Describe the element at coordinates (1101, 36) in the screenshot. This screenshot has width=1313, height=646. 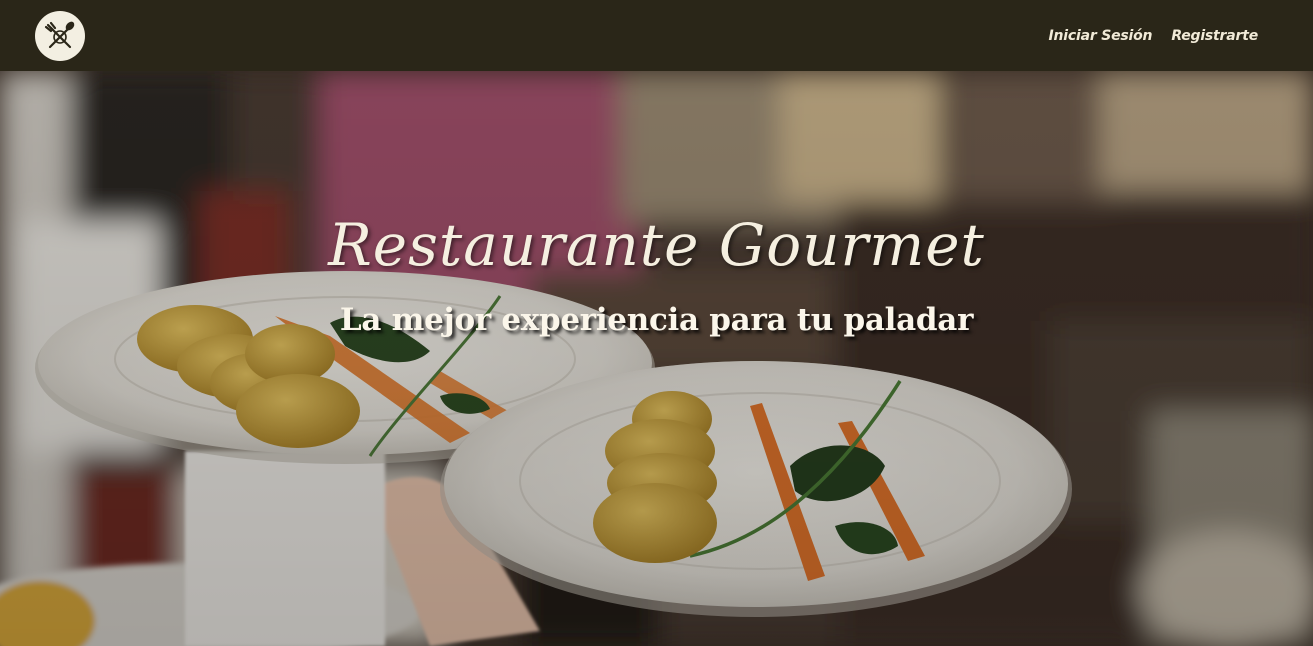
I see `login-link: Iniciar Sesión` at that location.